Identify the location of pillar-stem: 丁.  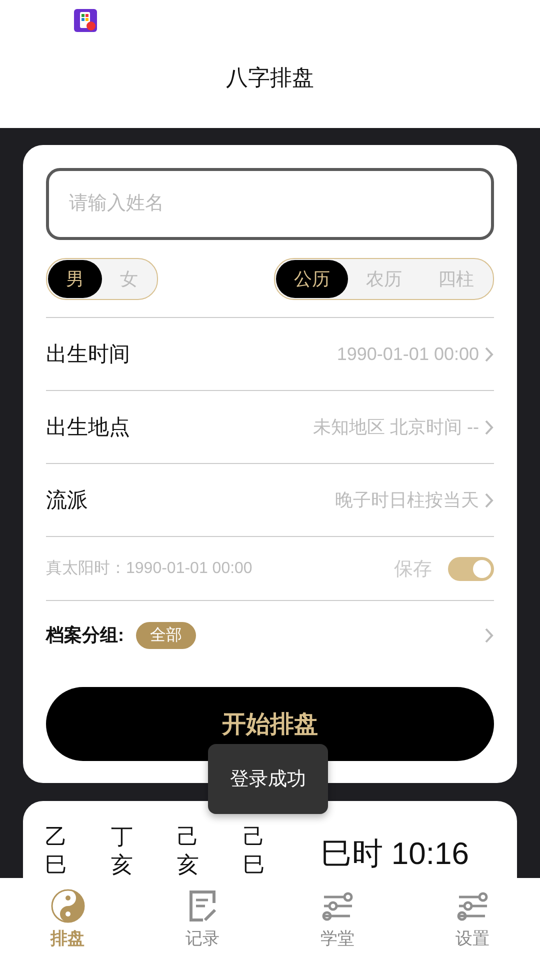
(122, 837).